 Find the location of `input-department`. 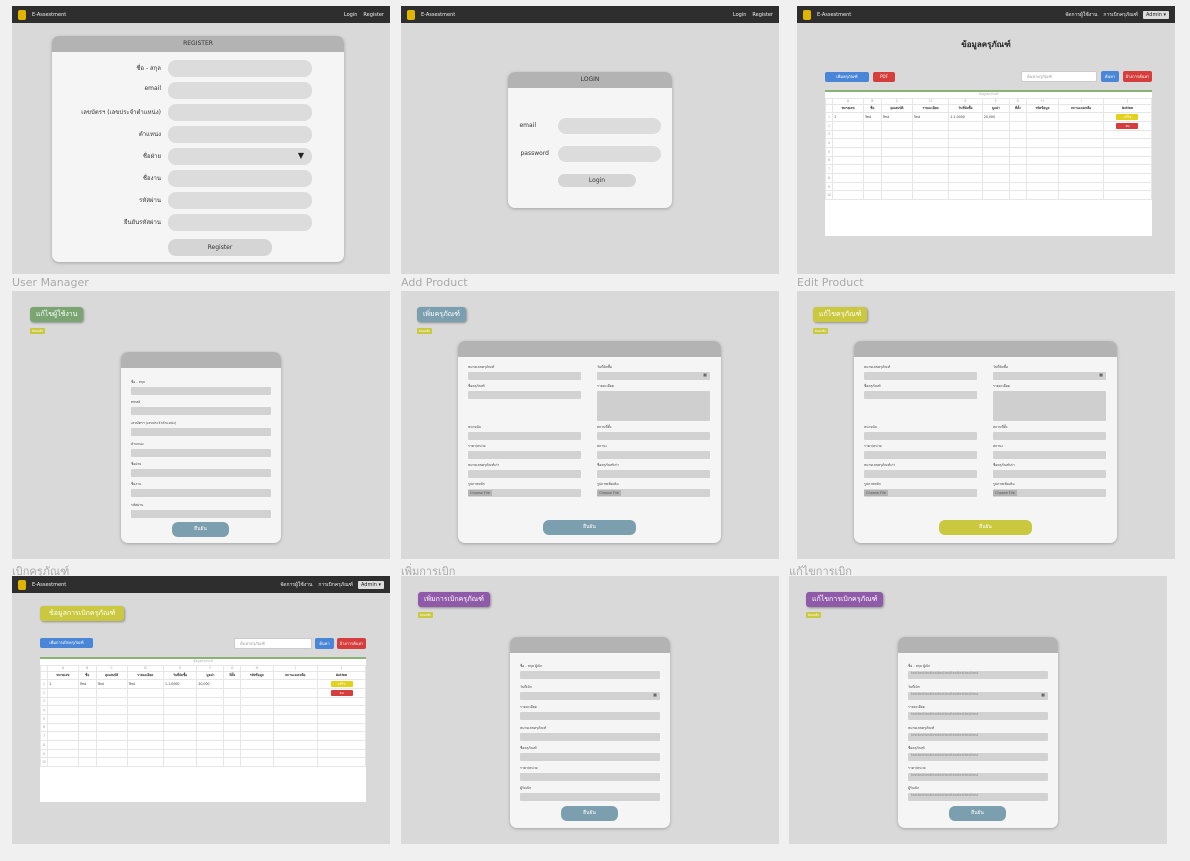

input-department is located at coordinates (201, 473).